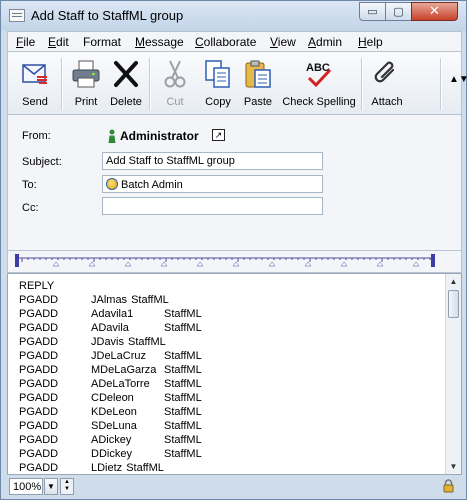 The width and height of the screenshot is (467, 500). I want to click on contact-icon, so click(112, 184).